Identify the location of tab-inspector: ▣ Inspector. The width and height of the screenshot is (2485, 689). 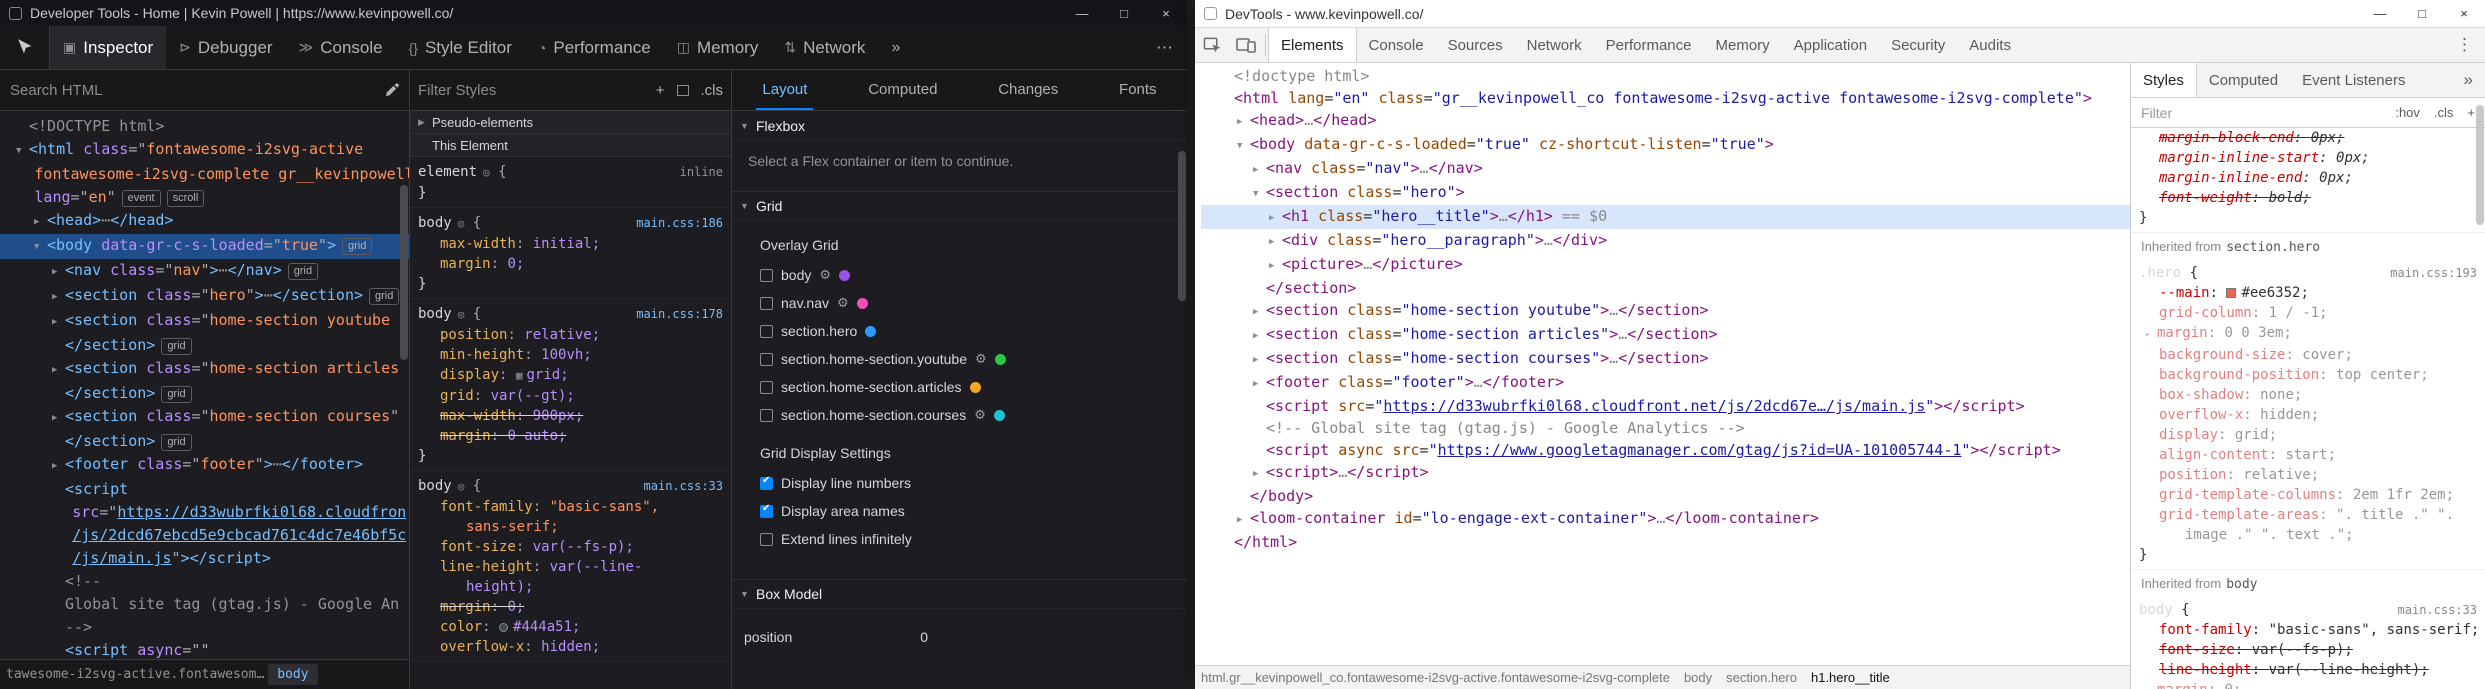
(108, 47).